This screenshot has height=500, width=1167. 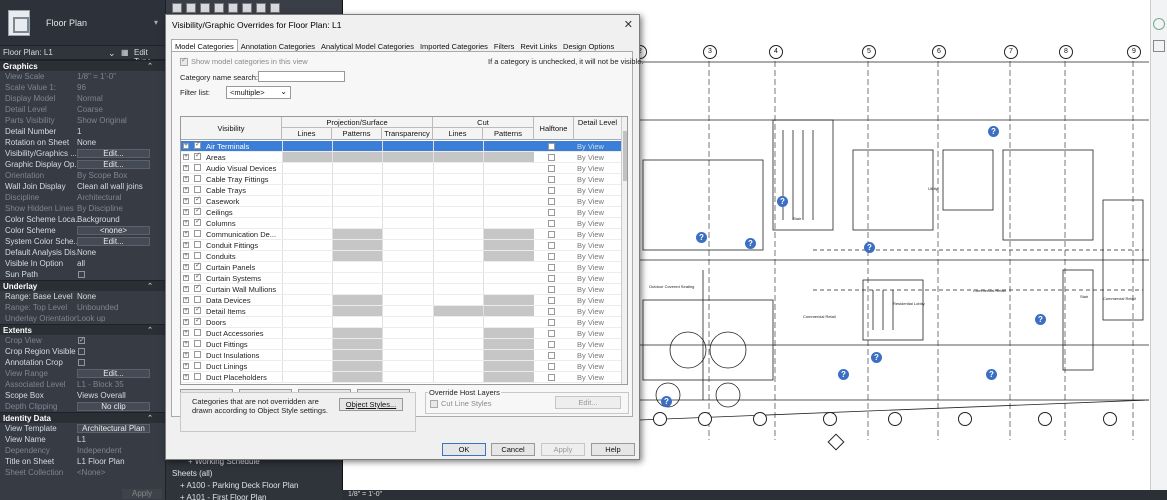 I want to click on filter-list-select: <multiple>, so click(x=258, y=92).